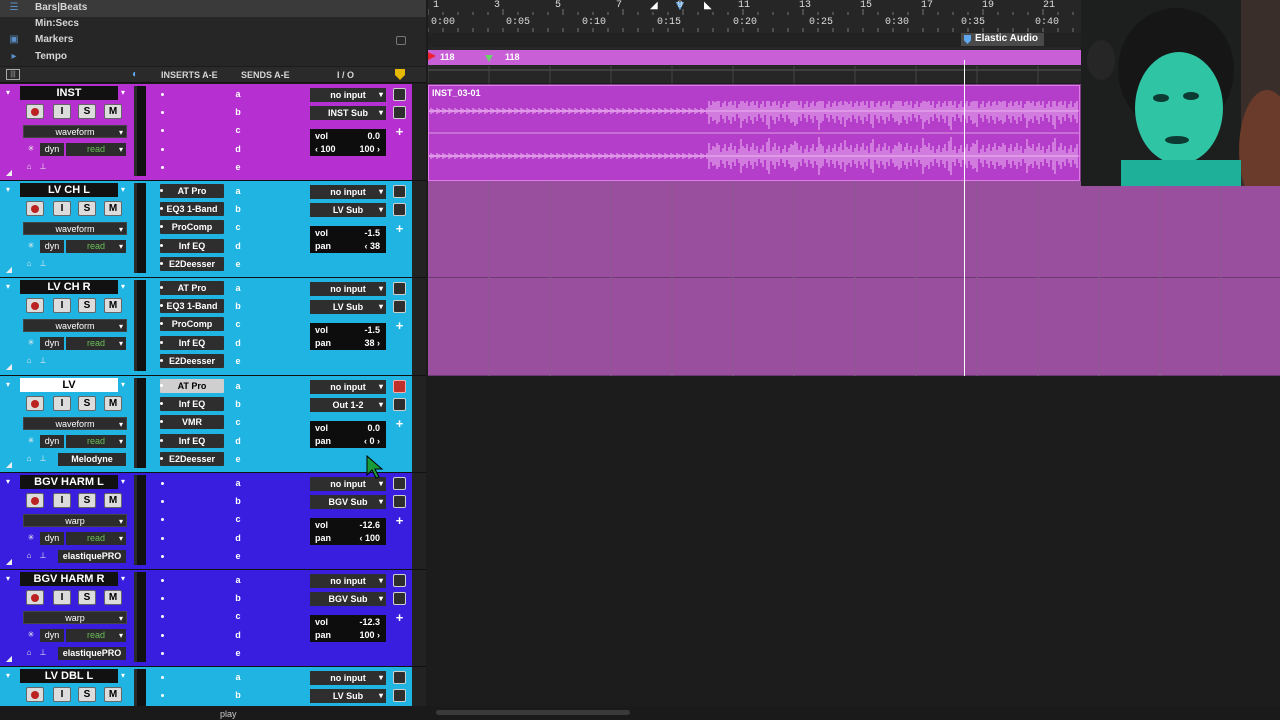 This screenshot has width=1280, height=720. What do you see at coordinates (372, 233) in the screenshot?
I see `vol-value: -1.5` at bounding box center [372, 233].